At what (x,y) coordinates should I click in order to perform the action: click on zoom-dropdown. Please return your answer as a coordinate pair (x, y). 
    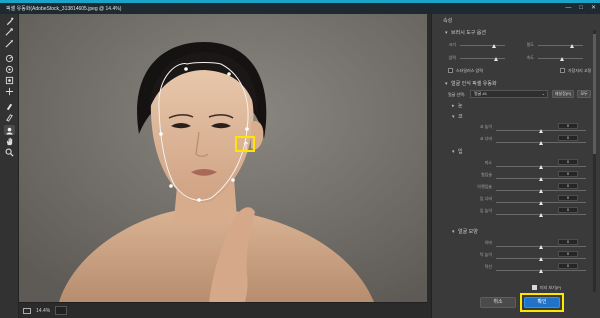
    Looking at the image, I should click on (61, 310).